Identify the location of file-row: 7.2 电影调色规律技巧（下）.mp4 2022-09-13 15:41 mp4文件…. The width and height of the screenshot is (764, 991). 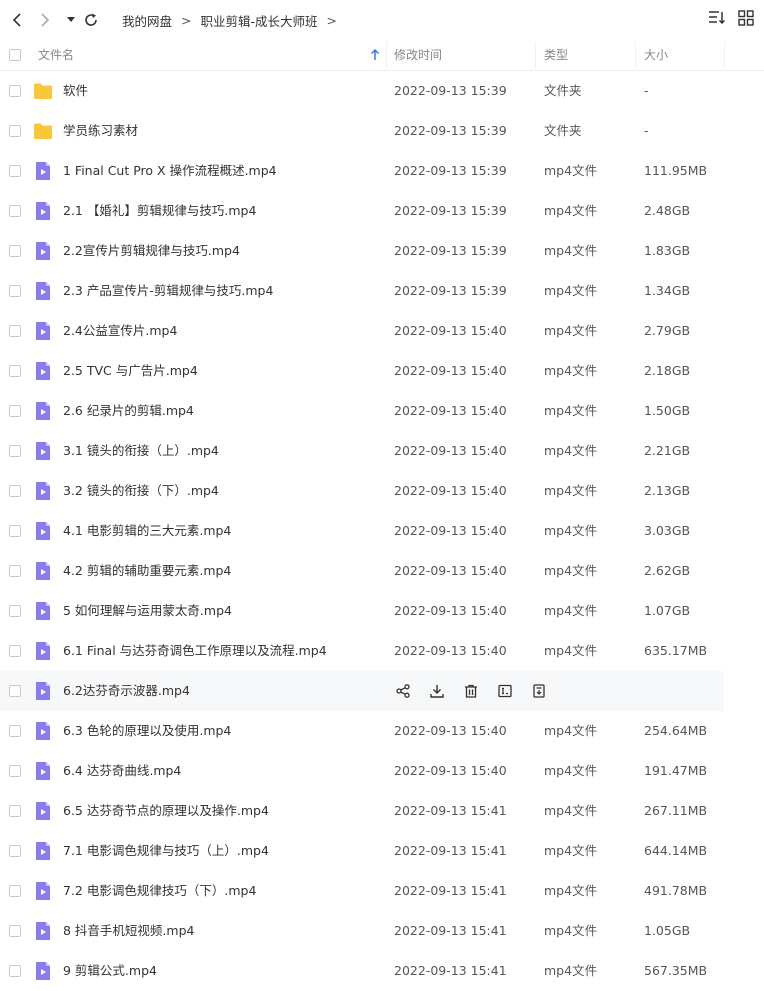
(362, 891).